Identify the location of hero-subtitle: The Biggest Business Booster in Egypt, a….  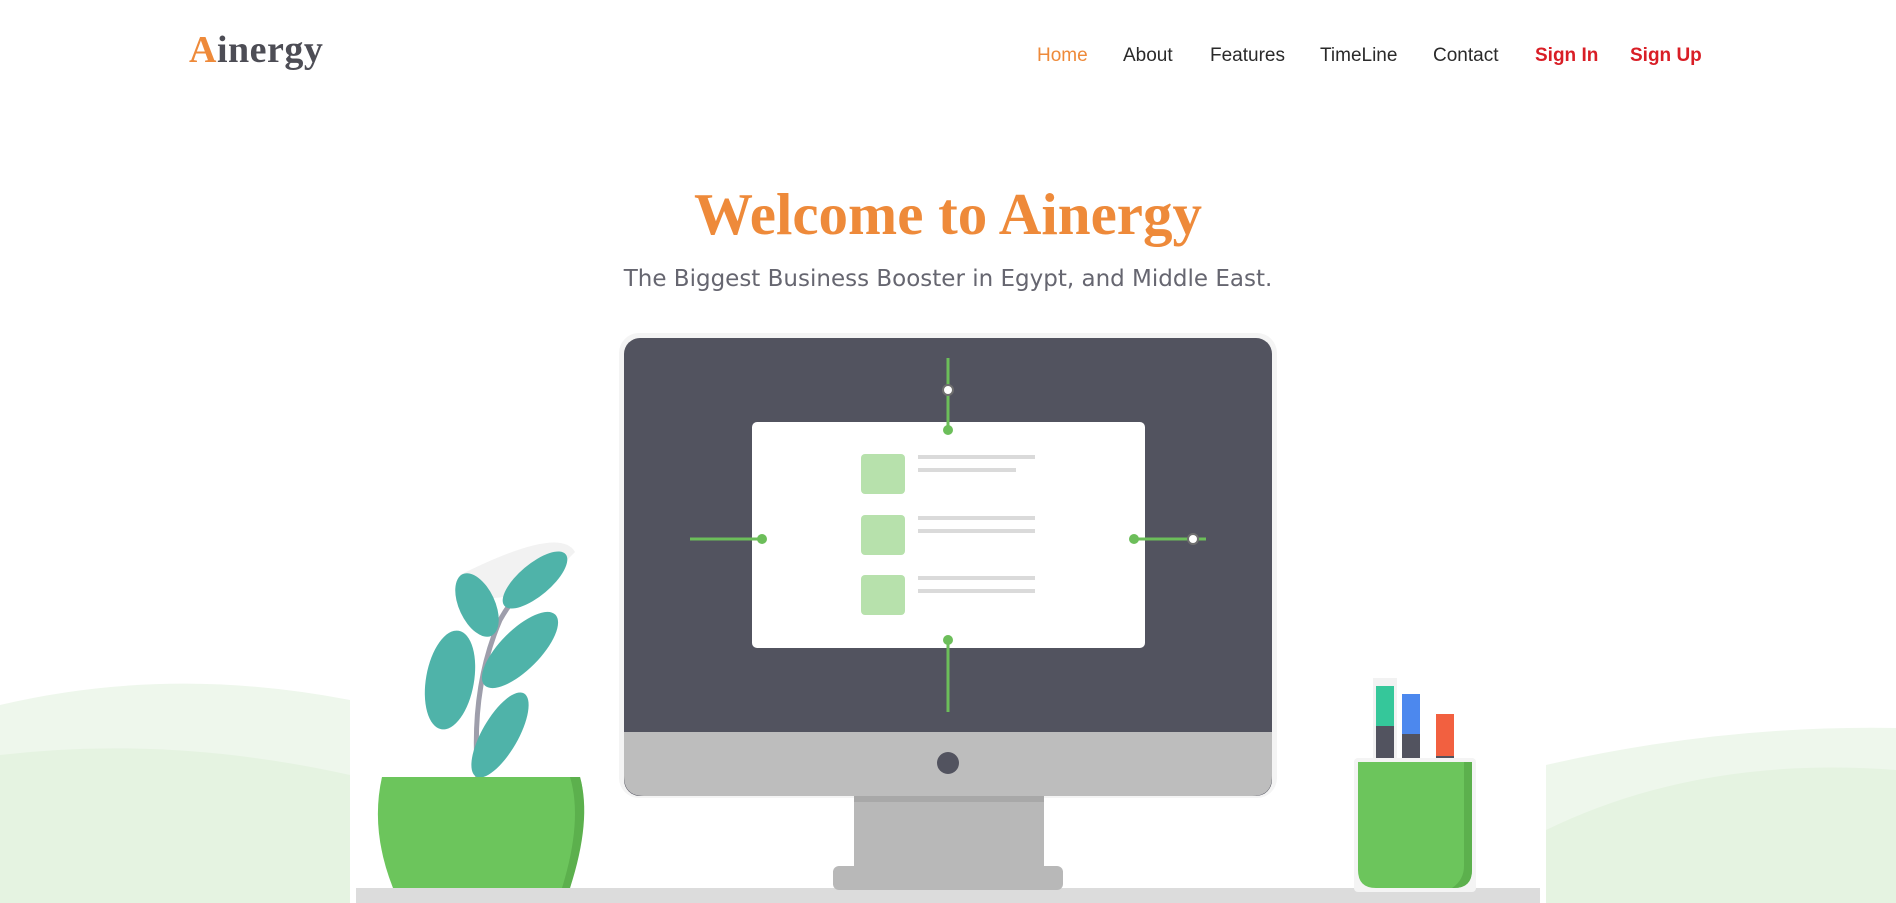
(948, 279).